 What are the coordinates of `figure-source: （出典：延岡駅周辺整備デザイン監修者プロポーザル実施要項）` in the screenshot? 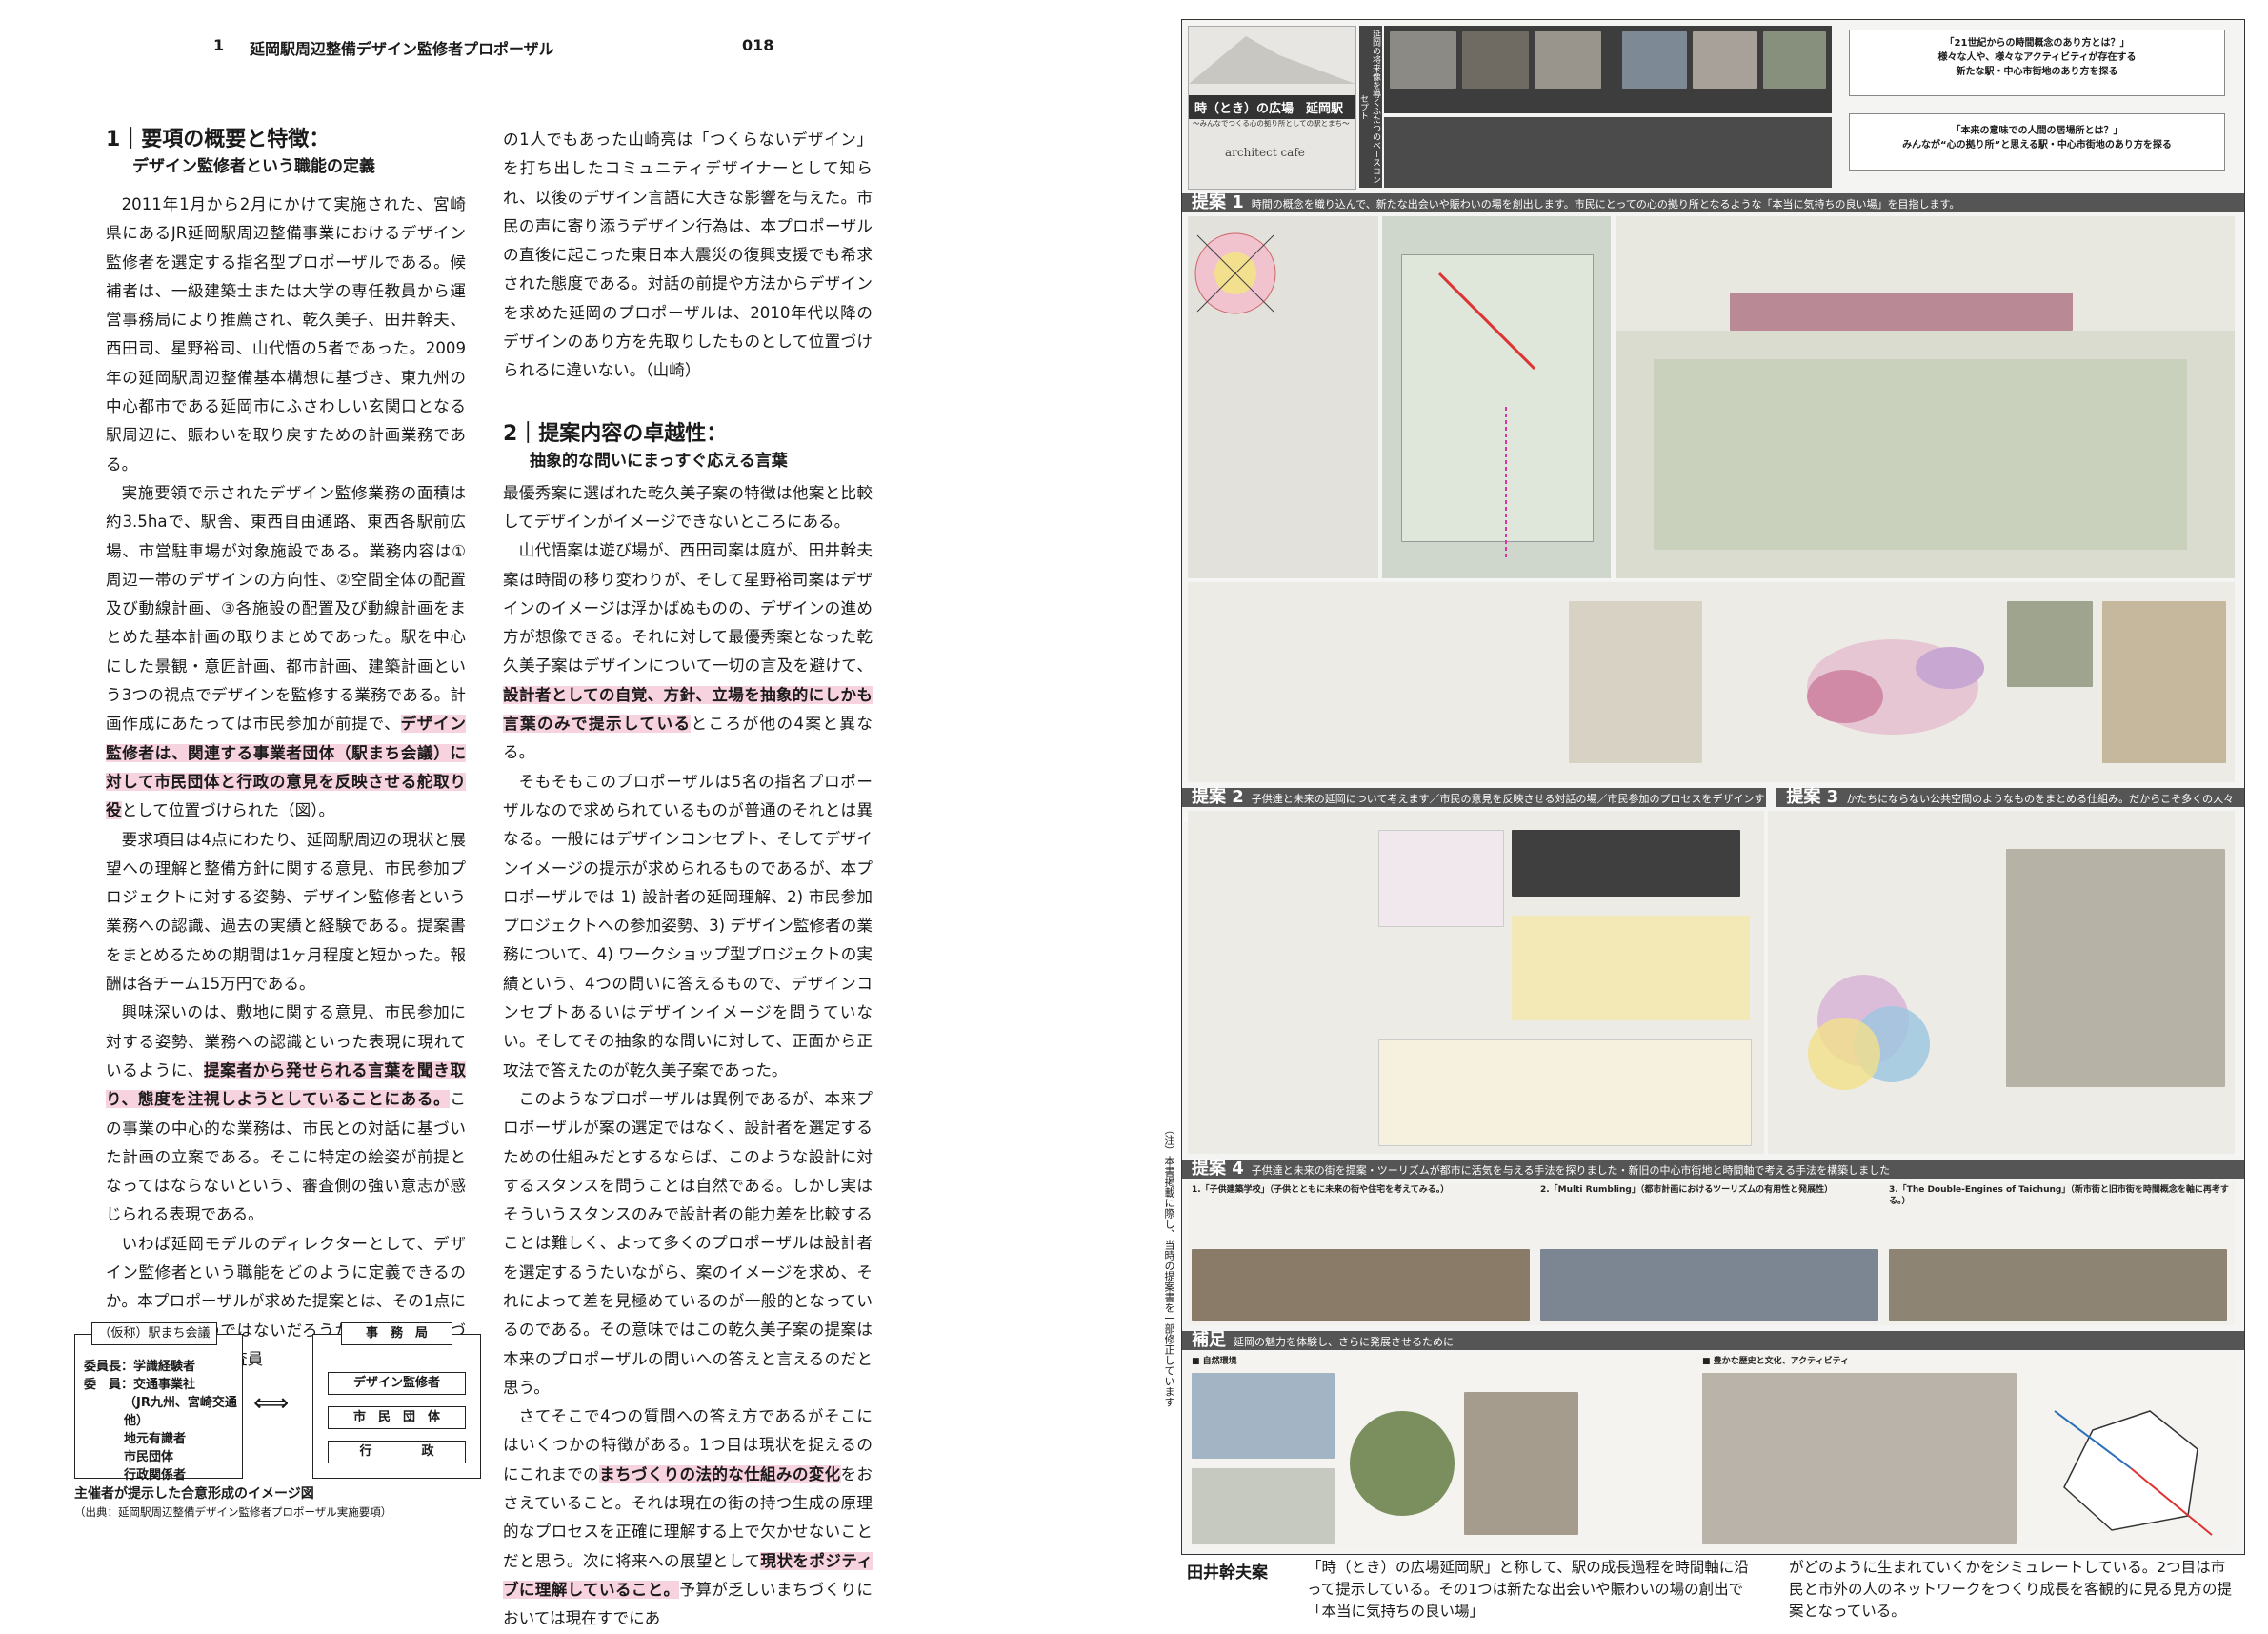 It's located at (233, 1512).